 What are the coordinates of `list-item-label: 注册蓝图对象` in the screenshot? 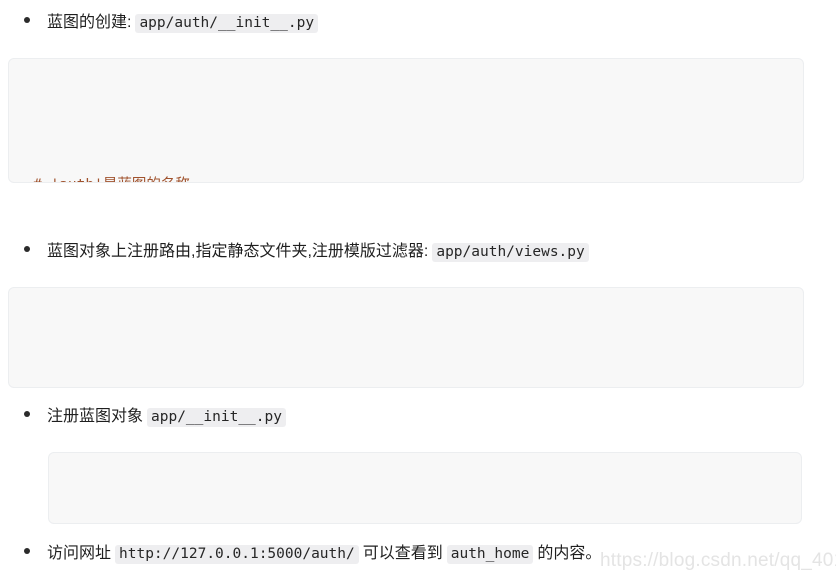 It's located at (95, 416).